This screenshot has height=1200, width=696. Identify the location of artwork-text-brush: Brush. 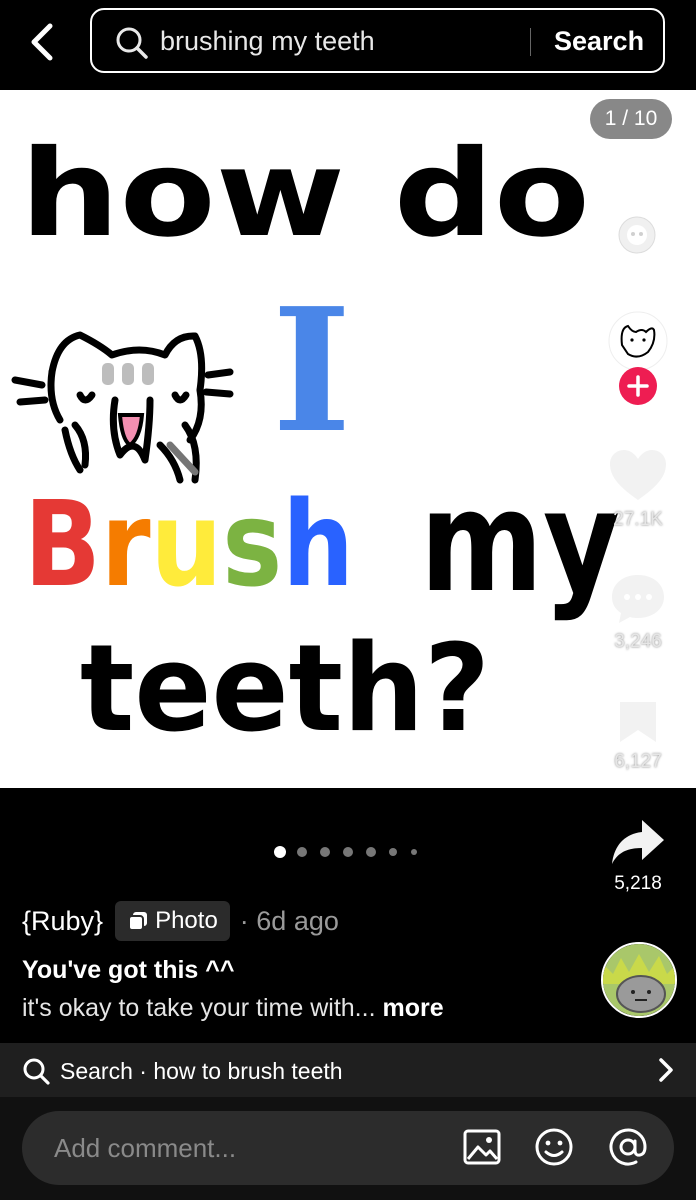
(189, 544).